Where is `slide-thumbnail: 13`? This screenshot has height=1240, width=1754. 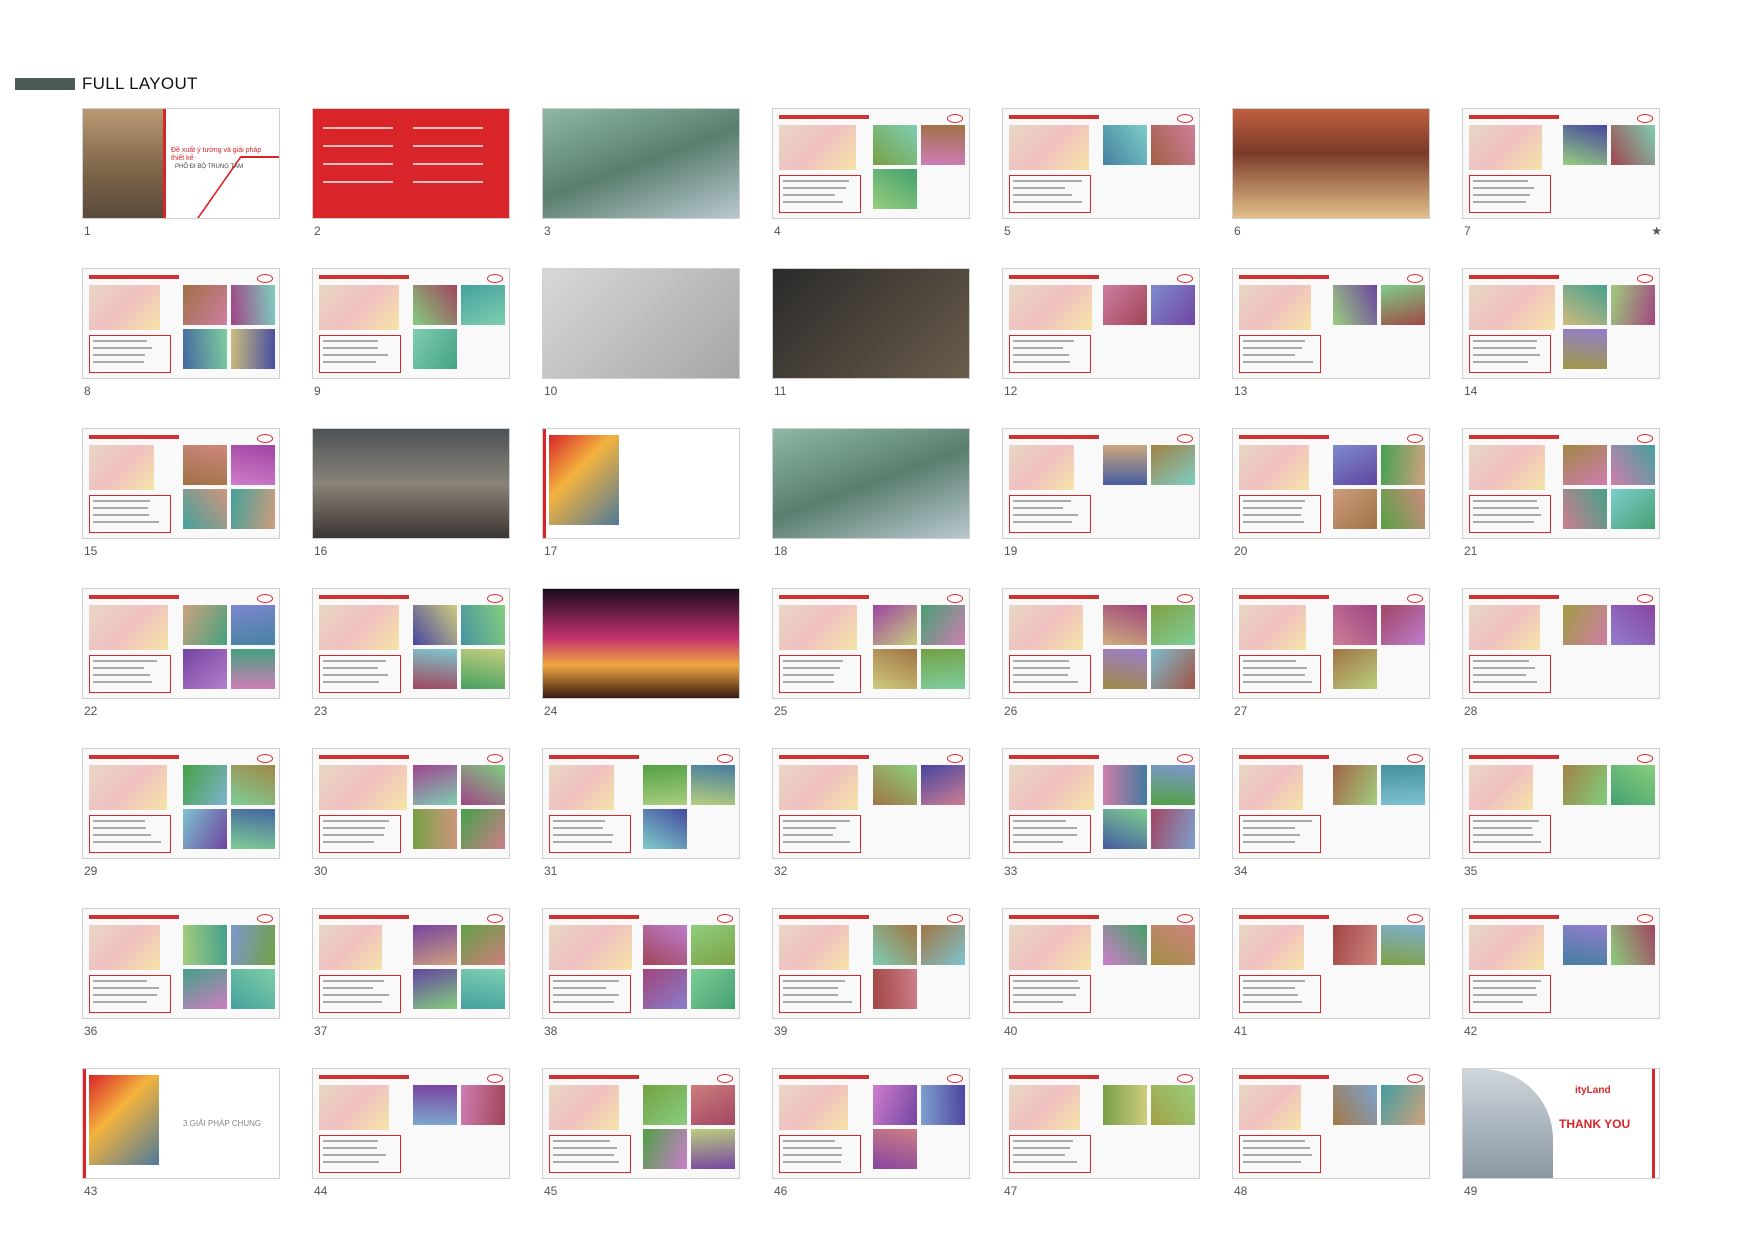
slide-thumbnail: 13 is located at coordinates (1332, 348).